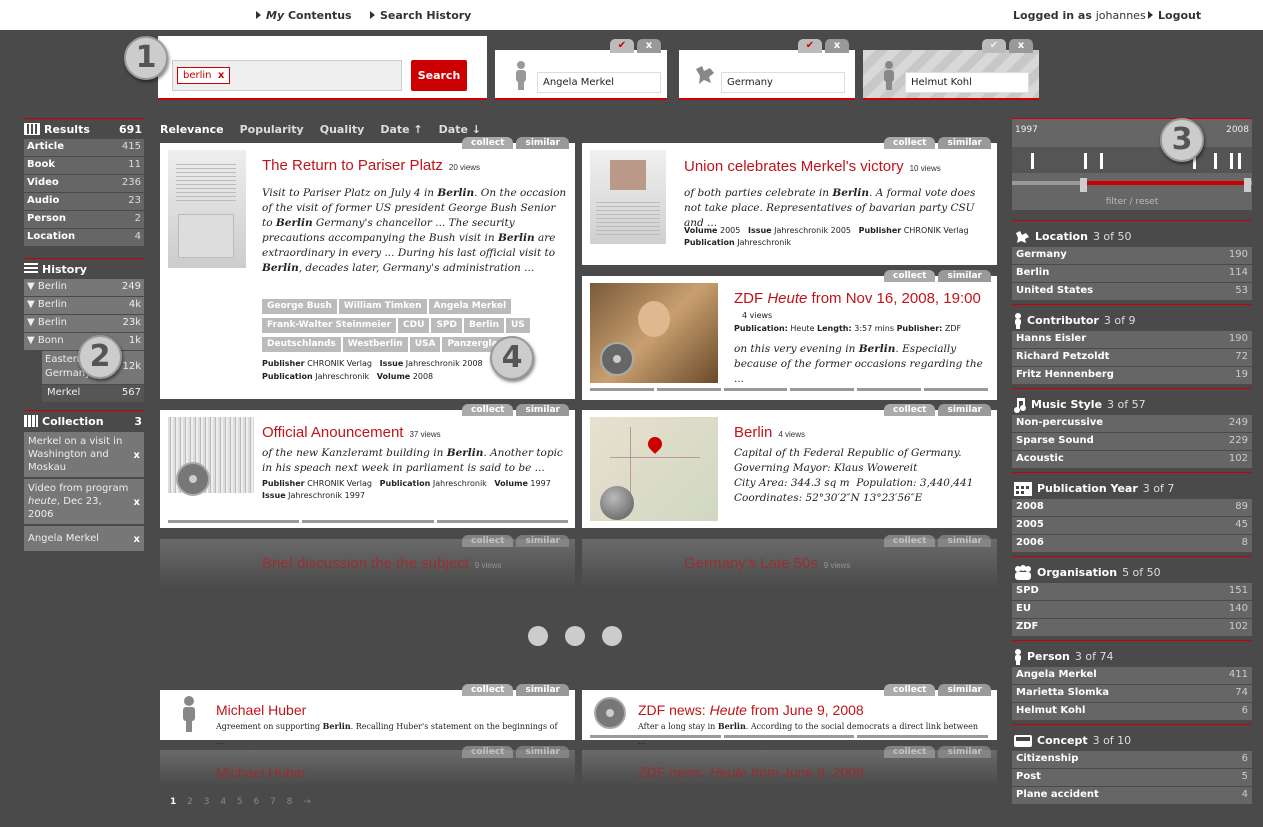  I want to click on card-title: The Return to Pariser Platz 20 views, so click(371, 165).